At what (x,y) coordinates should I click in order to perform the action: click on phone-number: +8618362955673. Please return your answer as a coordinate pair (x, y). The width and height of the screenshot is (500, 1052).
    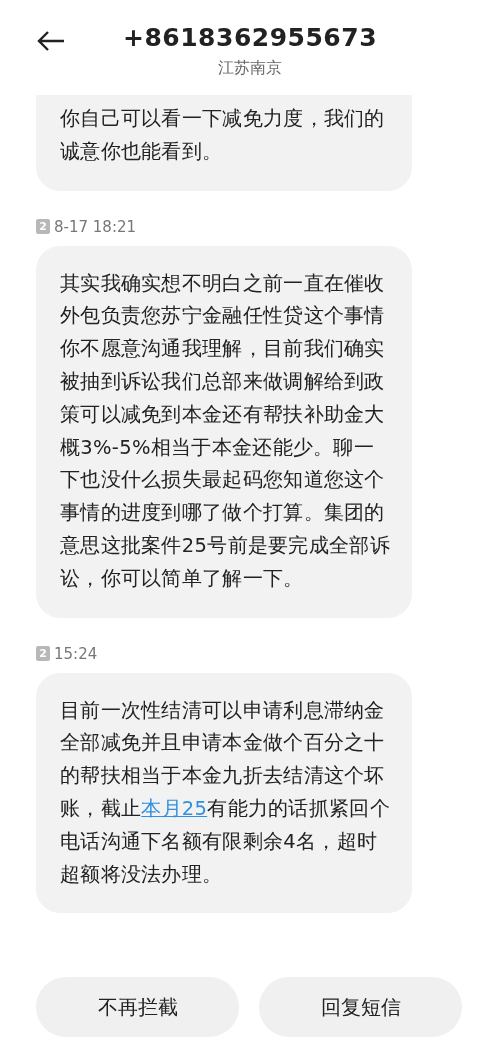
    Looking at the image, I should click on (250, 38).